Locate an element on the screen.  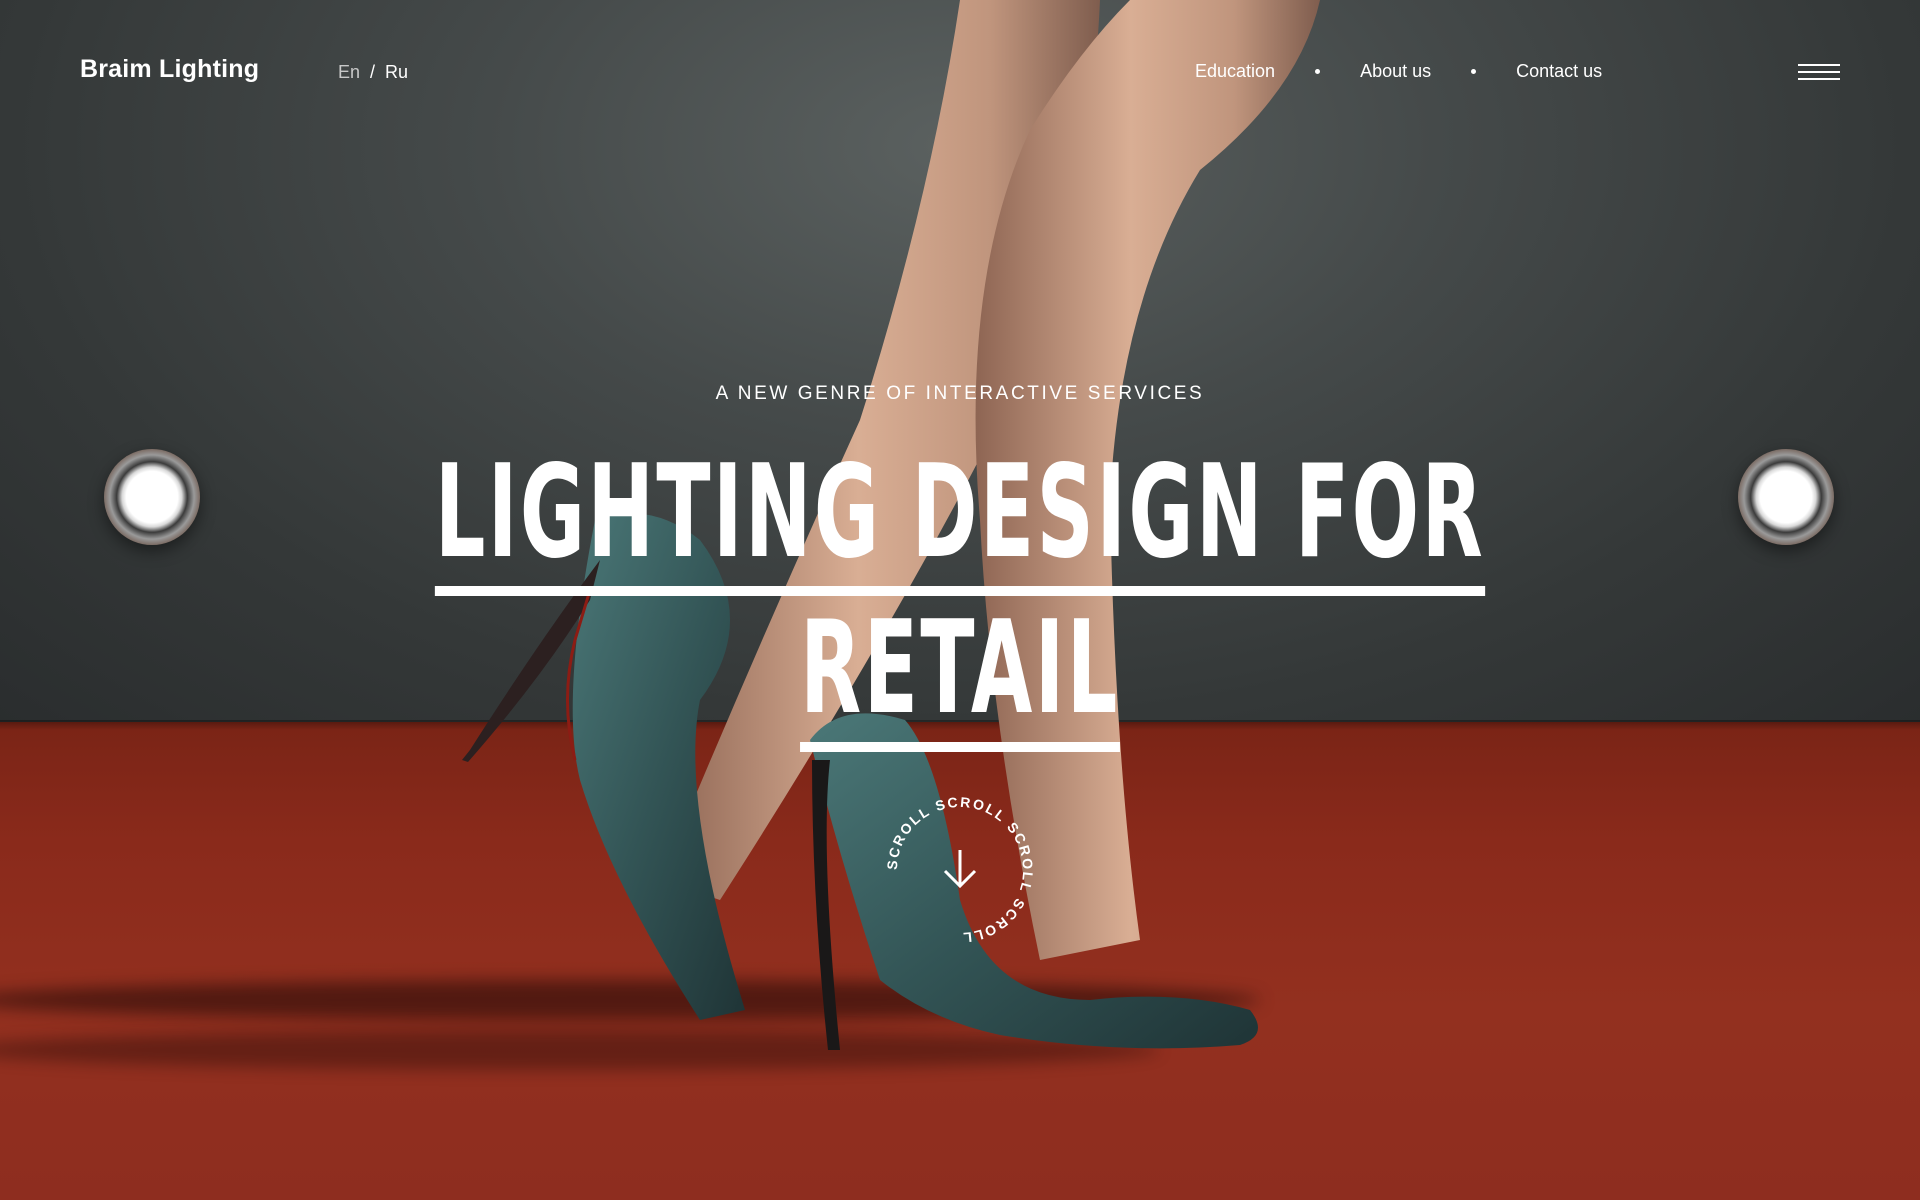
scroll-down-button: SCROLL SCROLL SCROLL SCROLL is located at coordinates (960, 870).